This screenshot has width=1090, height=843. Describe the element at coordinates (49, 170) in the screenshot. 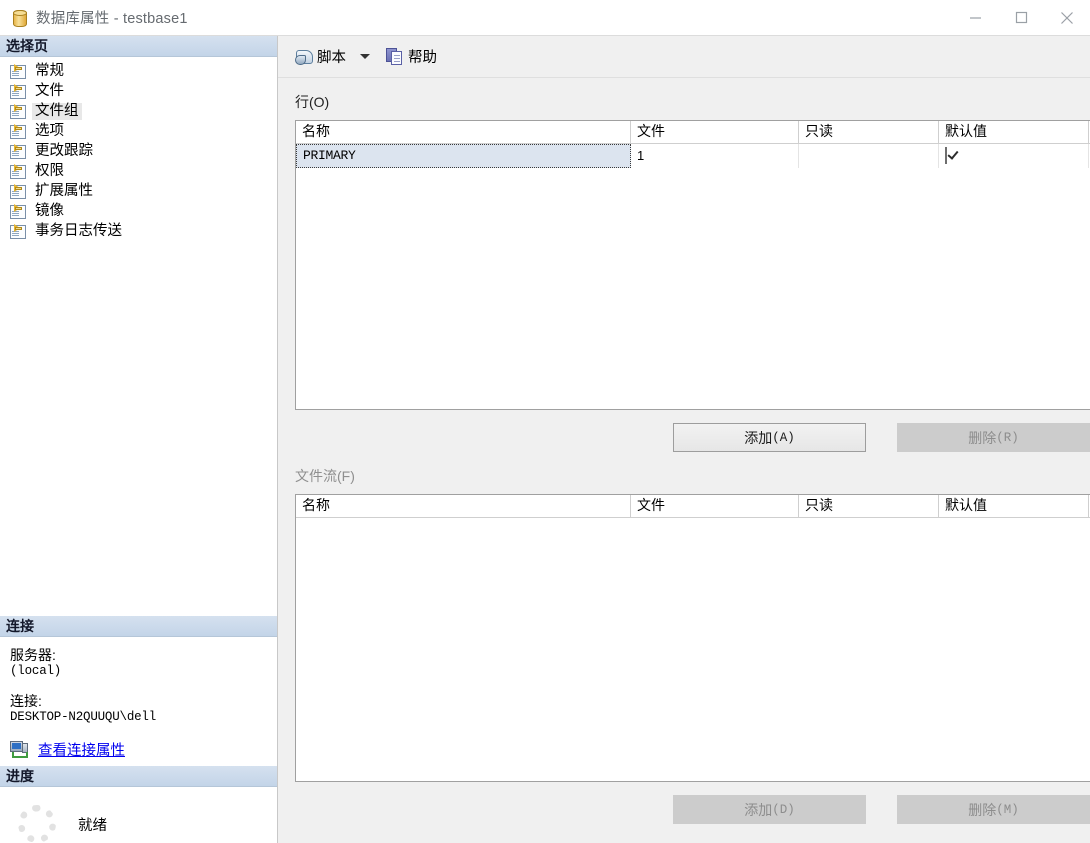

I see `sidebar-item-label: 权限` at that location.